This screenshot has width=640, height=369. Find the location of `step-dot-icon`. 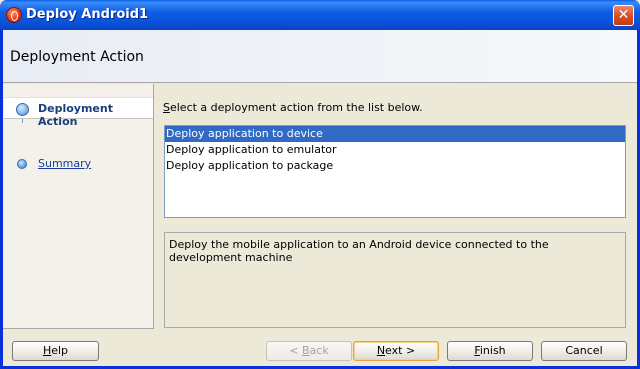

step-dot-icon is located at coordinates (22, 164).